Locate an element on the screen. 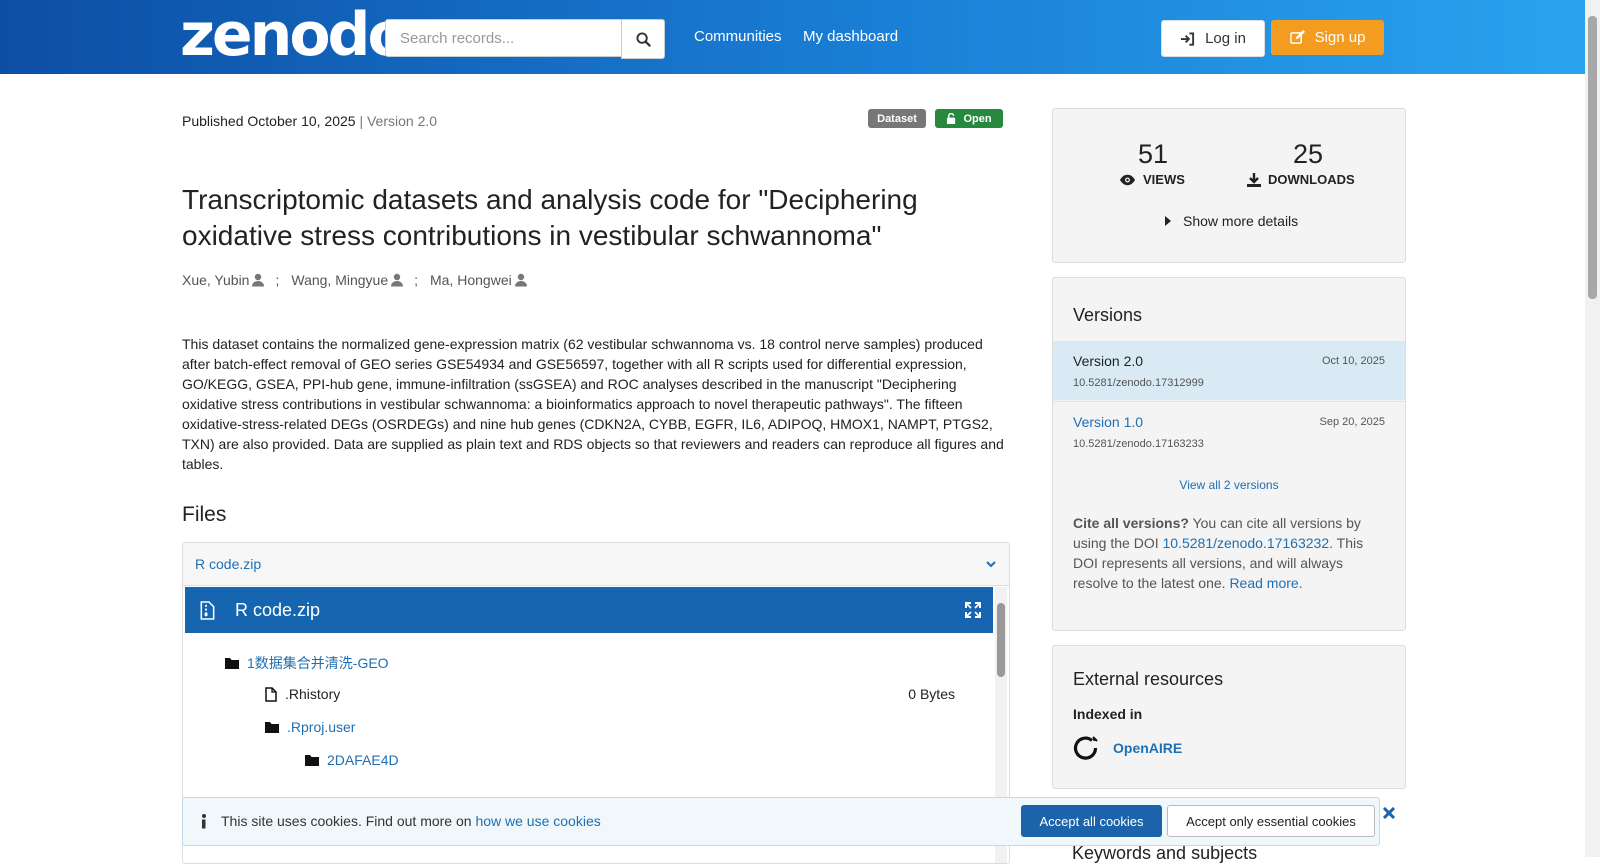 Image resolution: width=1600 pixels, height=864 pixels. cookie-message-text: This site uses cookies. Find out more on is located at coordinates (348, 821).